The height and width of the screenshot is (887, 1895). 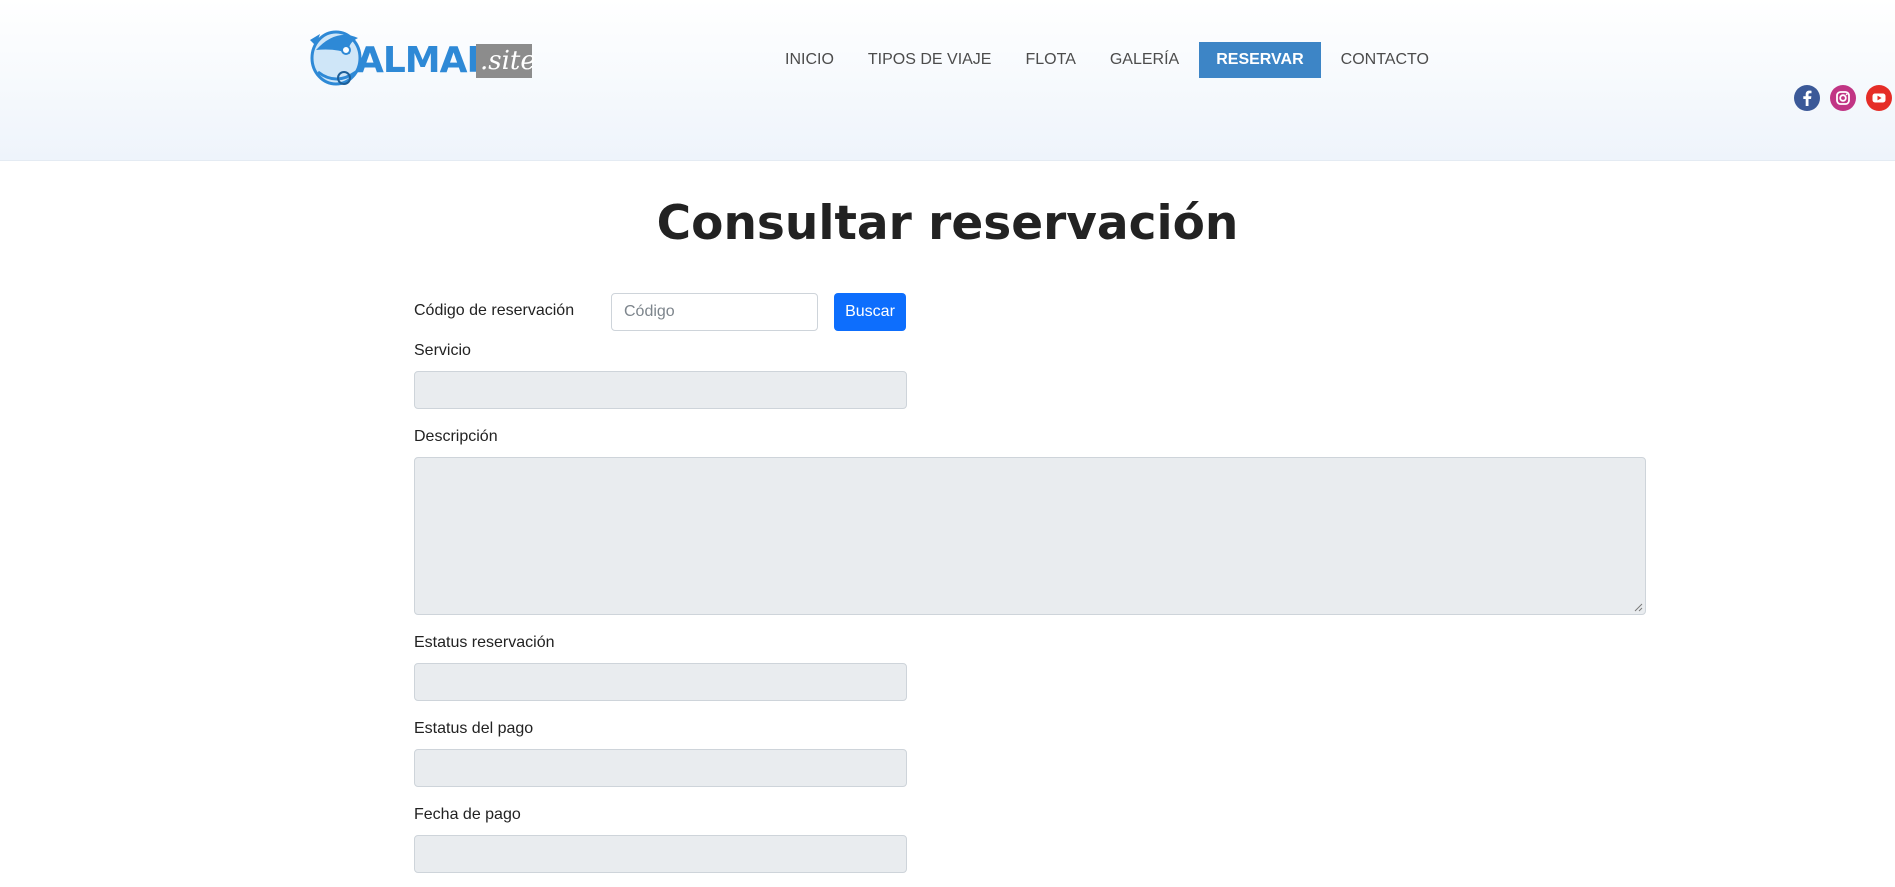 What do you see at coordinates (508, 61) in the screenshot?
I see `logo-suffix-text: .site` at bounding box center [508, 61].